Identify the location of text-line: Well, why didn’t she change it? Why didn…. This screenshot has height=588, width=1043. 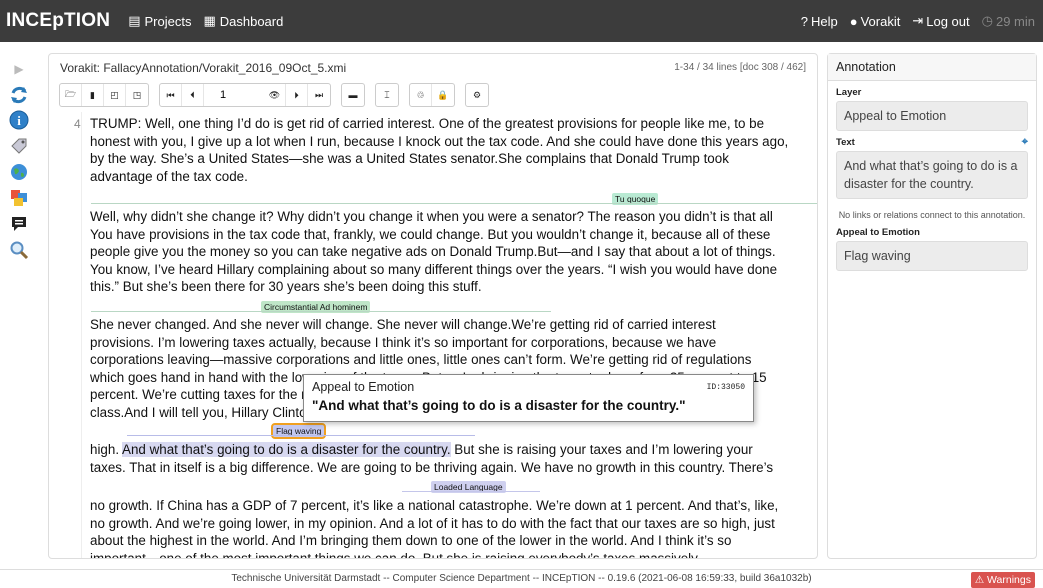
(453, 217).